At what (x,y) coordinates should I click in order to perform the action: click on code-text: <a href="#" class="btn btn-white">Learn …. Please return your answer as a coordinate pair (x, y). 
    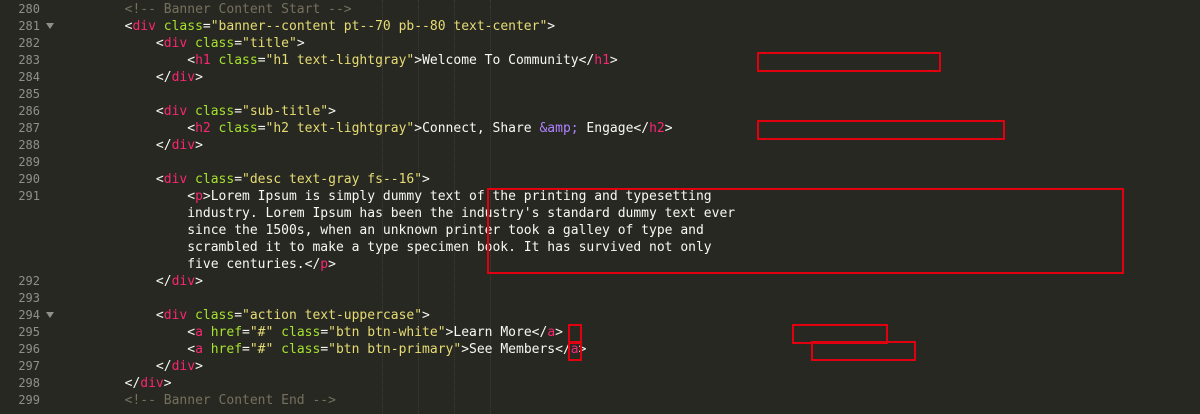
    Looking at the image, I should click on (312, 332).